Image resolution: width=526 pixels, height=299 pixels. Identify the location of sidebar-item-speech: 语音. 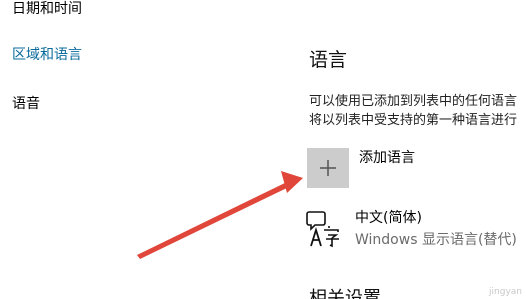
(26, 104).